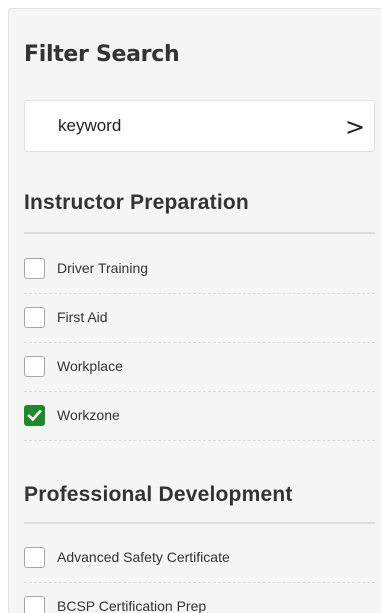  What do you see at coordinates (132, 605) in the screenshot?
I see `option-label: BCSP Certification Prep` at bounding box center [132, 605].